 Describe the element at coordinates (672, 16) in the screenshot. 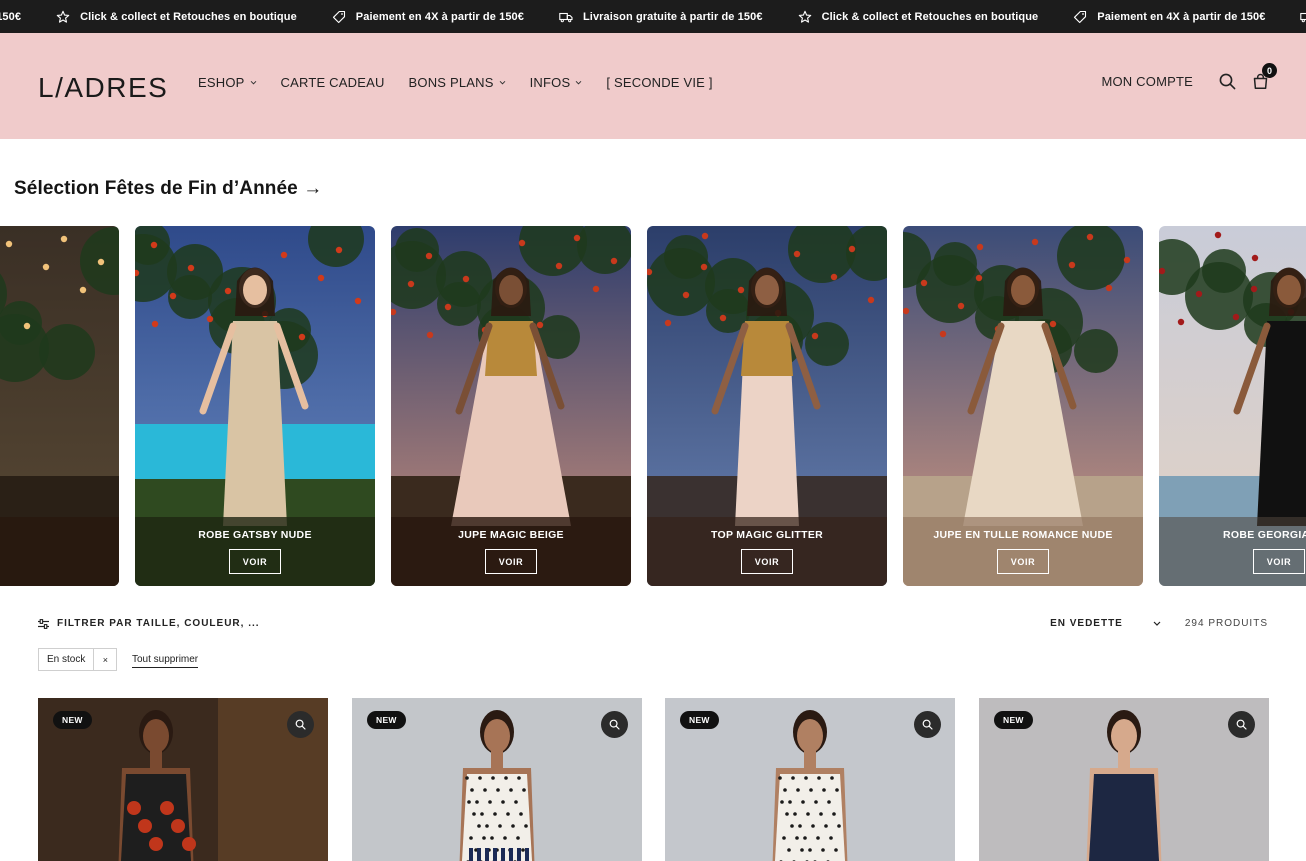

I see `announcement-text: Livraison gratuite à partir de 150€` at that location.